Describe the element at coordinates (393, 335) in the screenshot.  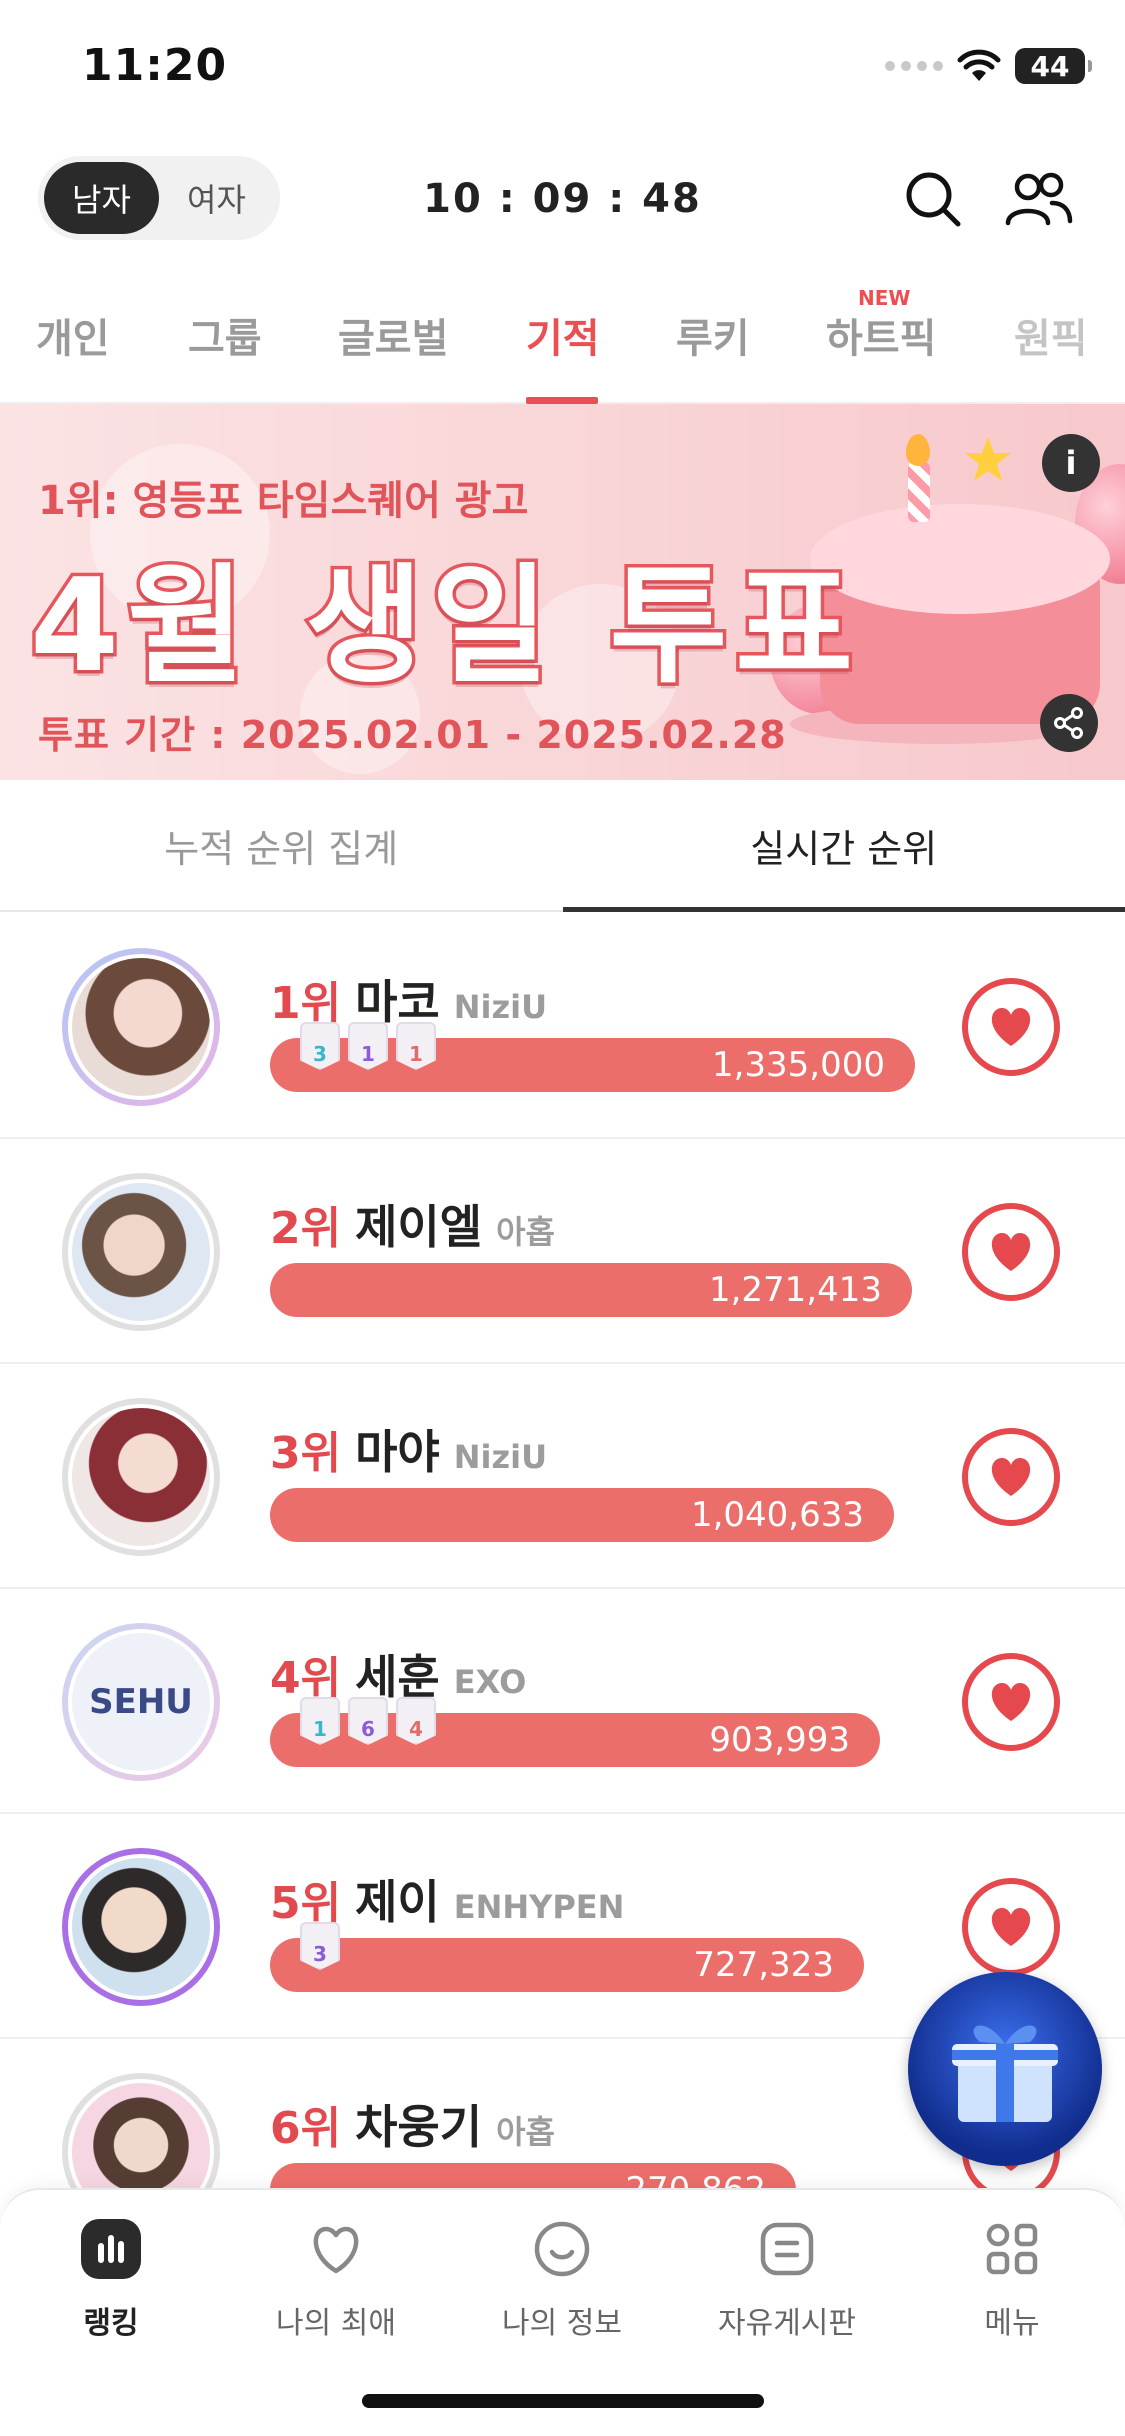
I see `tab-global: 글로벌` at that location.